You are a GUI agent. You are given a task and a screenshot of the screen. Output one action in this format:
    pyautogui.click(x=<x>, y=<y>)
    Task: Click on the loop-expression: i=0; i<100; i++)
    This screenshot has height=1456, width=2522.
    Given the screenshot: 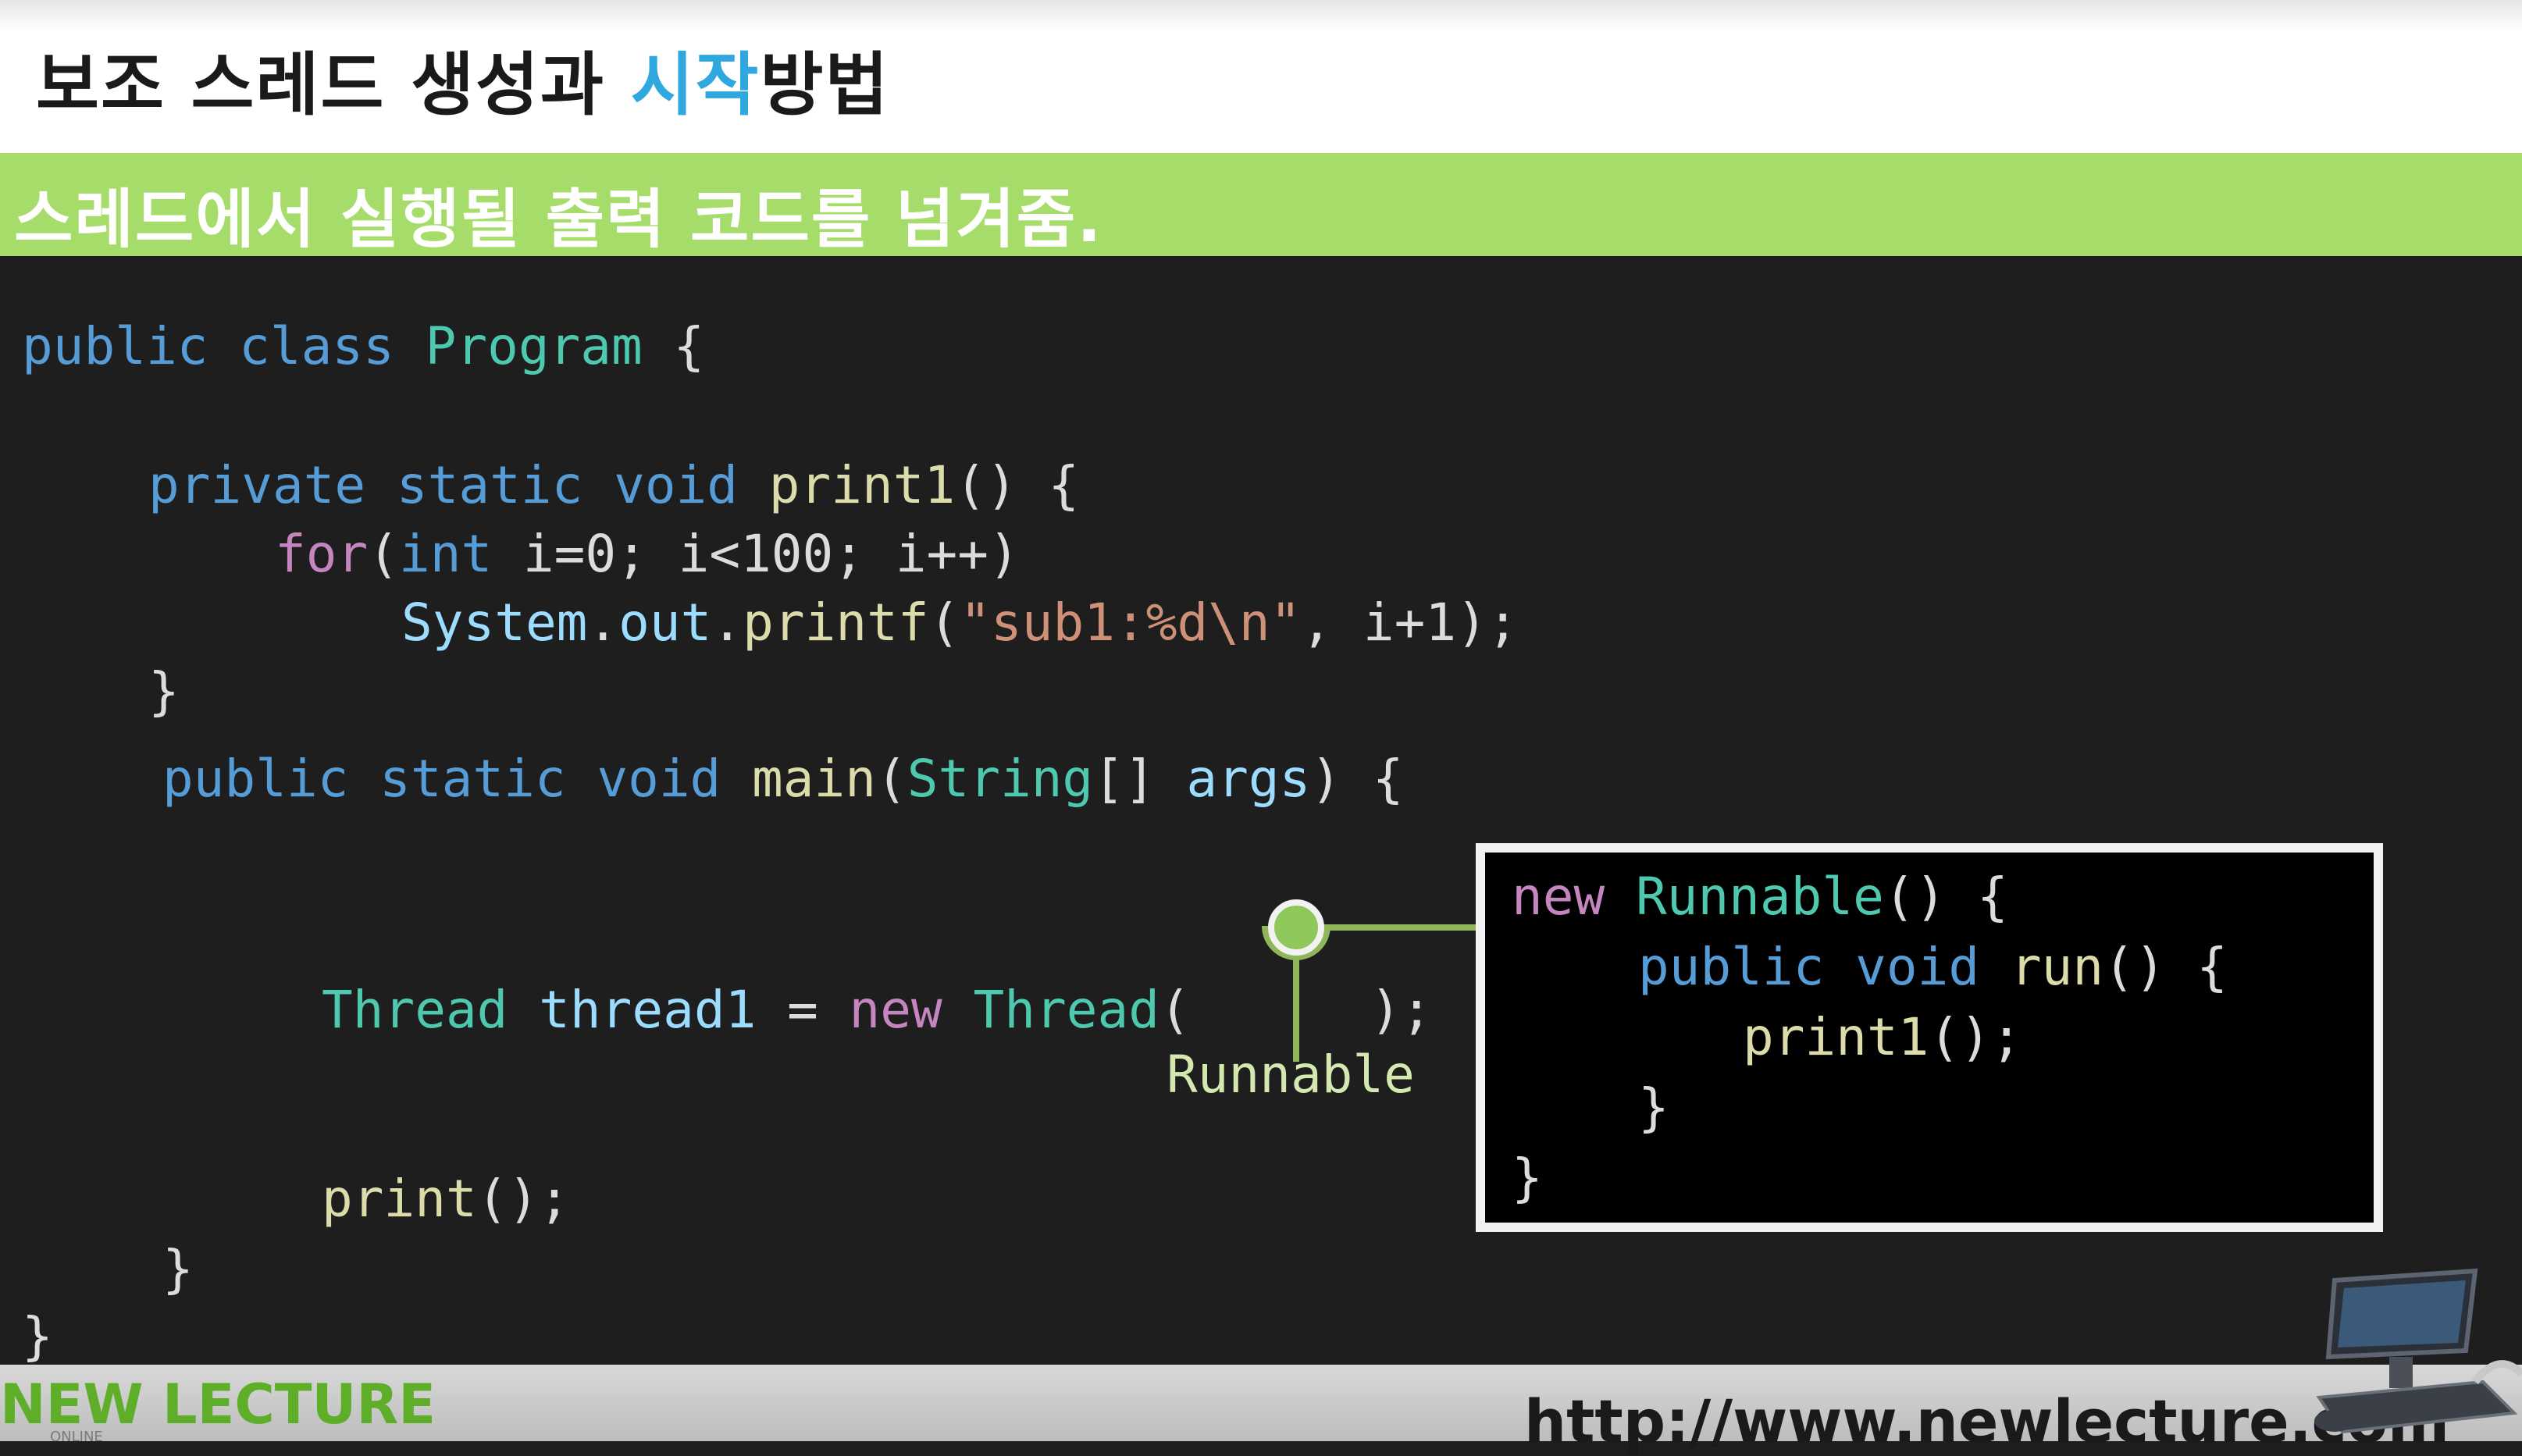 What is the action you would take?
    pyautogui.click(x=756, y=554)
    